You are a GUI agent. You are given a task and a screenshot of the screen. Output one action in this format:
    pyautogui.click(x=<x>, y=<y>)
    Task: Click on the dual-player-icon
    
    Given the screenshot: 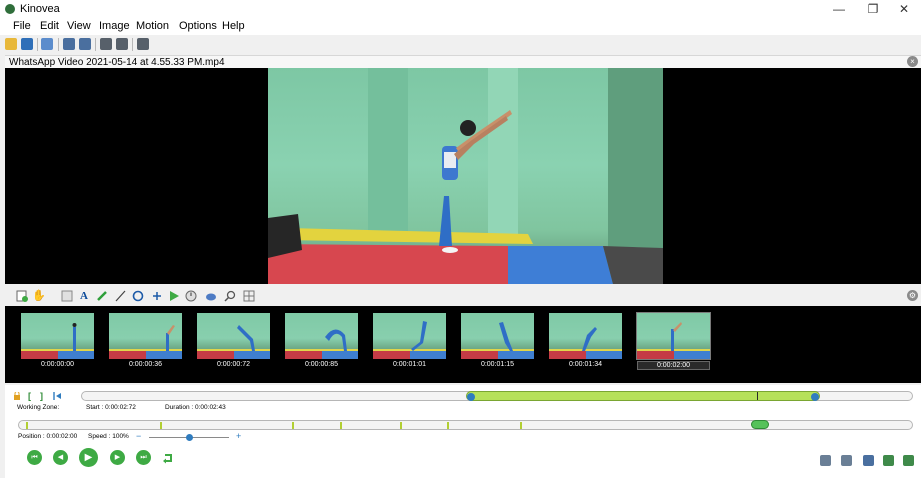 What is the action you would take?
    pyautogui.click(x=85, y=44)
    